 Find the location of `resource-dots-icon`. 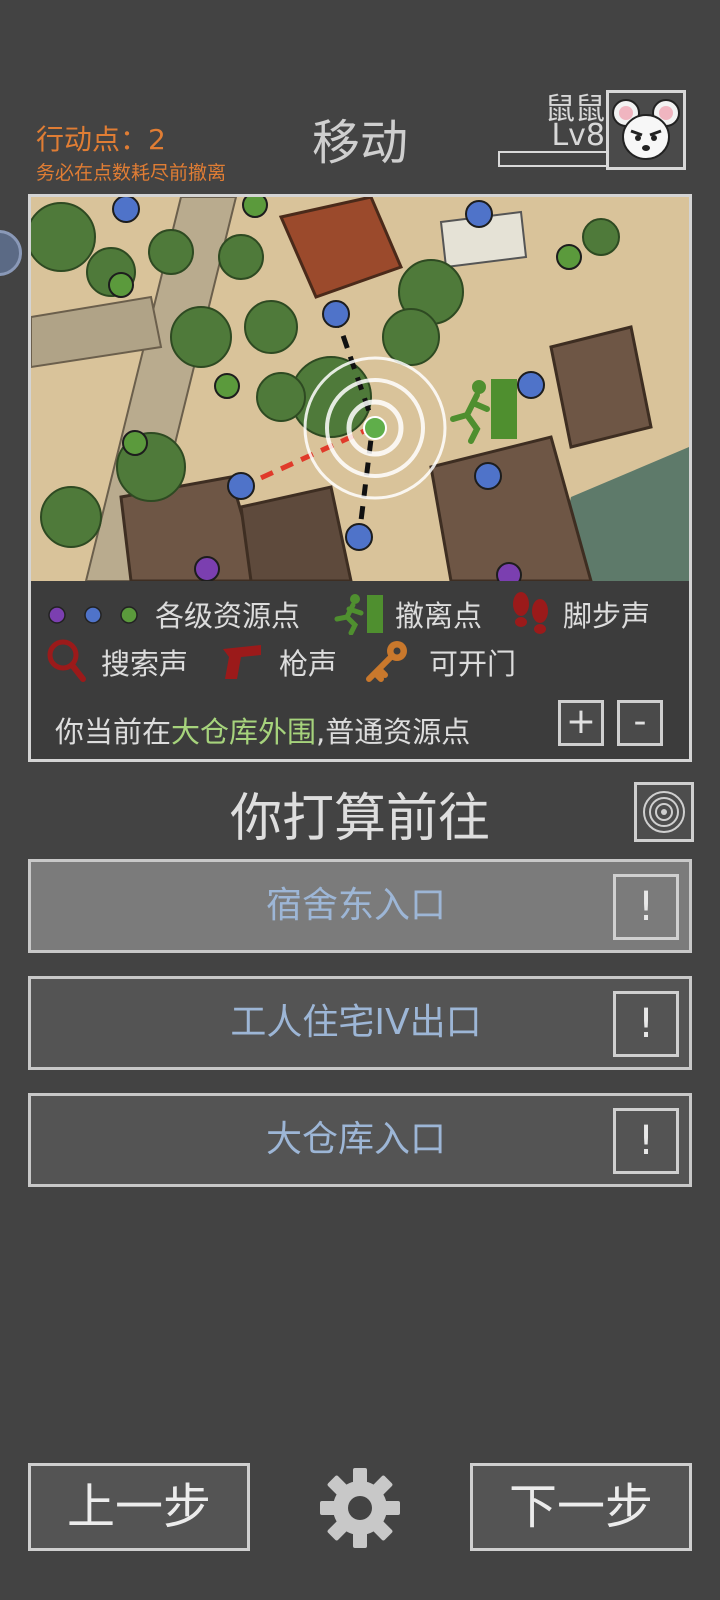

resource-dots-icon is located at coordinates (93, 615).